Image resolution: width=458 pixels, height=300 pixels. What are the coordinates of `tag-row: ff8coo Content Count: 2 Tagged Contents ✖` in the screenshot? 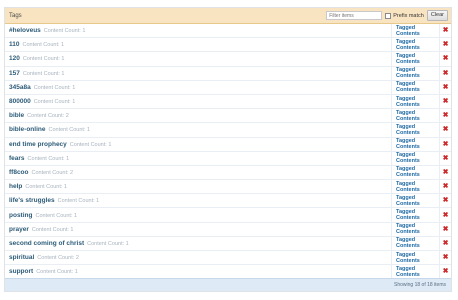 It's located at (228, 173).